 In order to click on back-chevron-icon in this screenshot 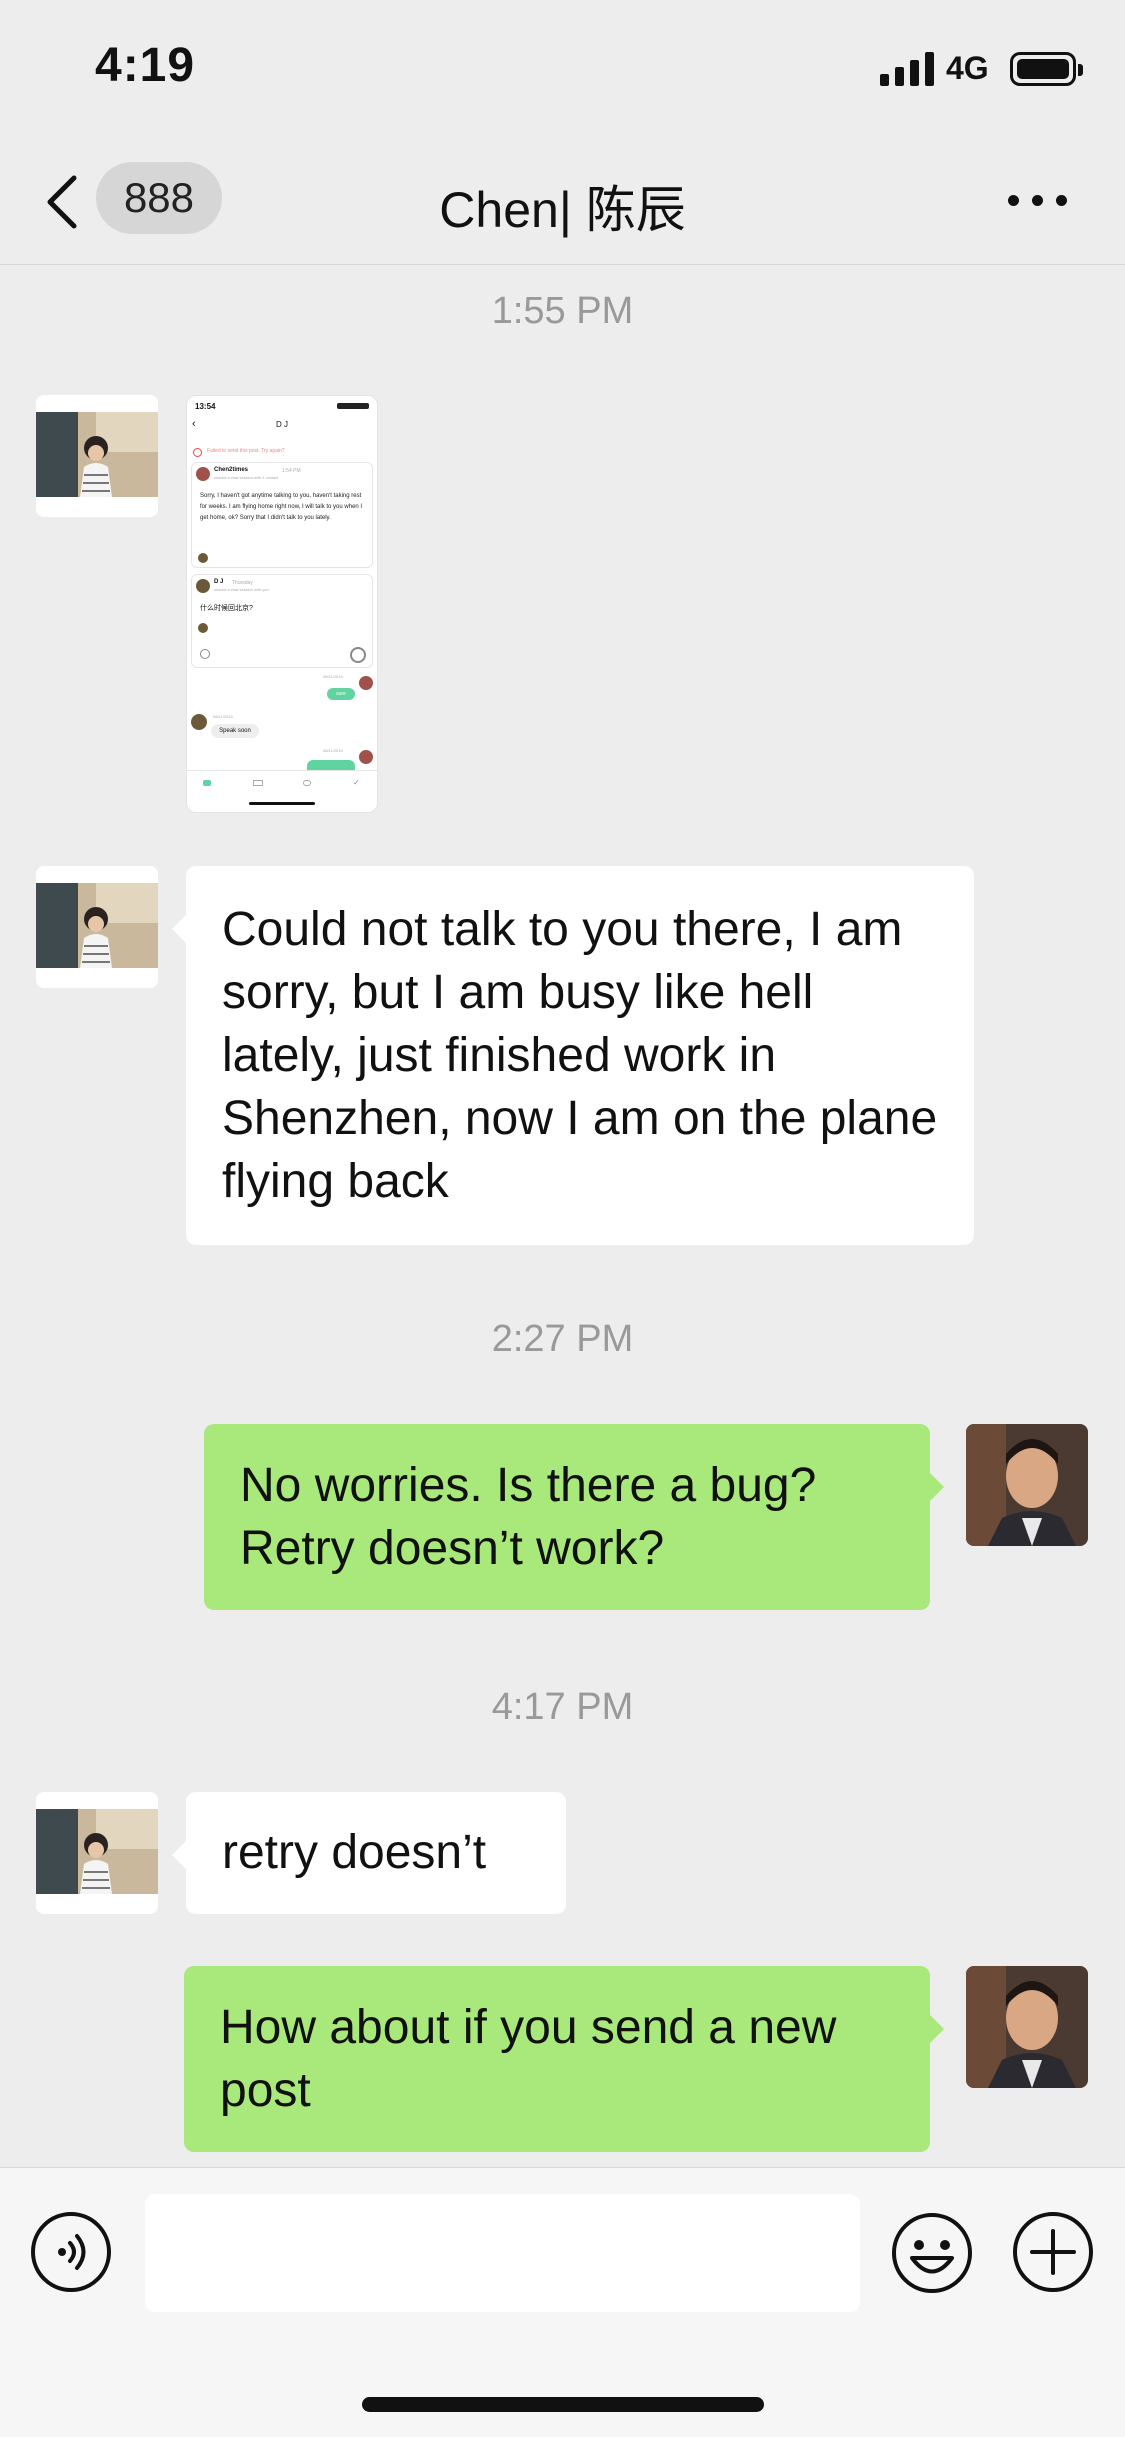, I will do `click(62, 202)`.